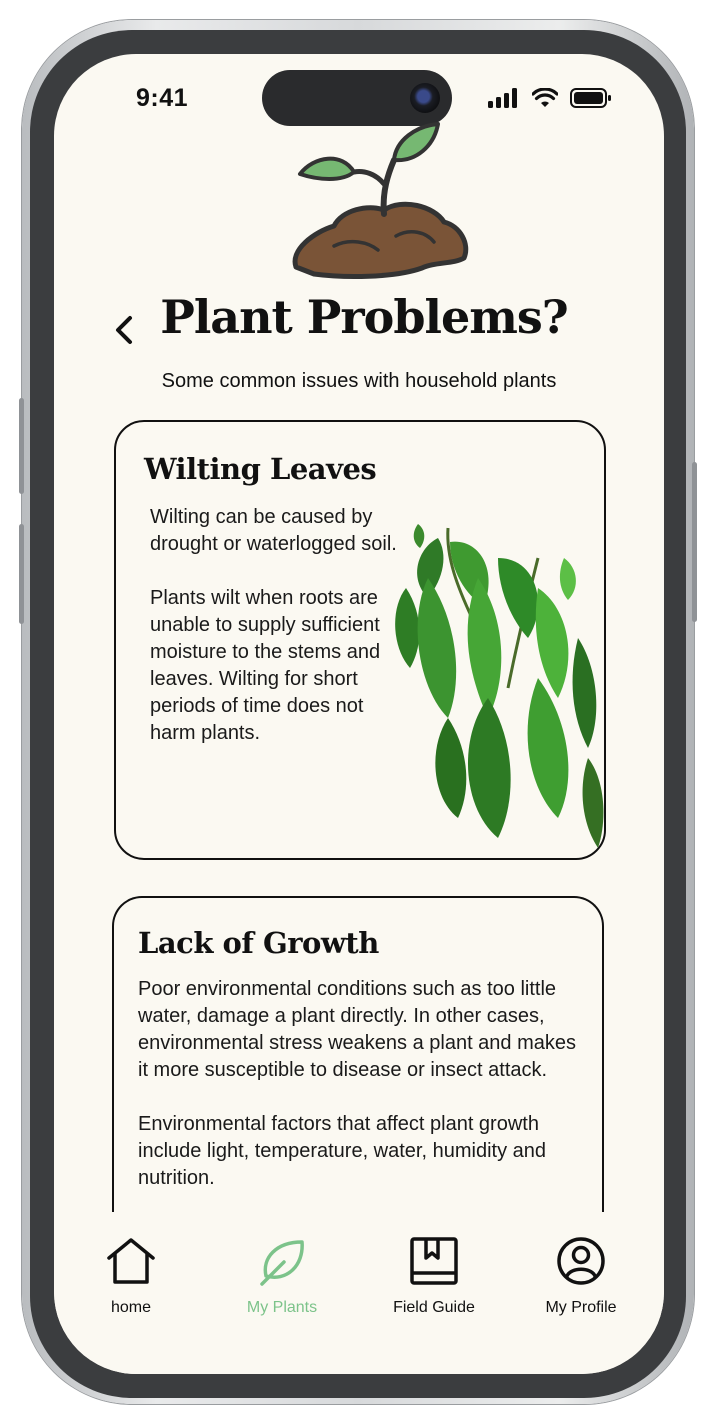 The height and width of the screenshot is (1420, 718). Describe the element at coordinates (425, 98) in the screenshot. I see `camera-icon` at that location.